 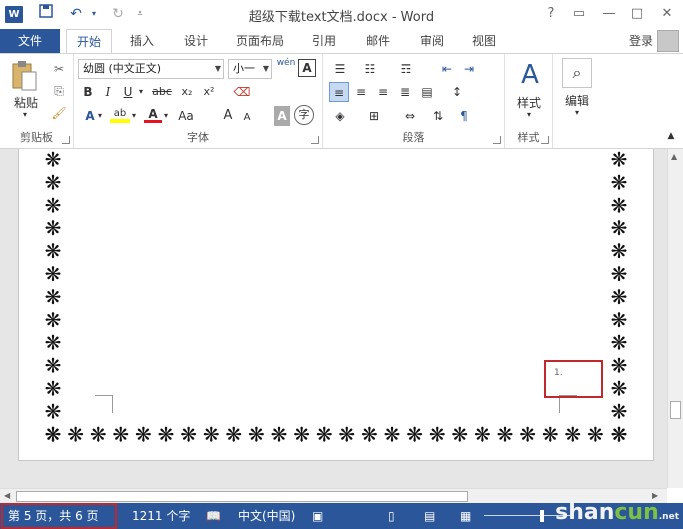 I want to click on format-painter-icon: 🖌, so click(x=59, y=113).